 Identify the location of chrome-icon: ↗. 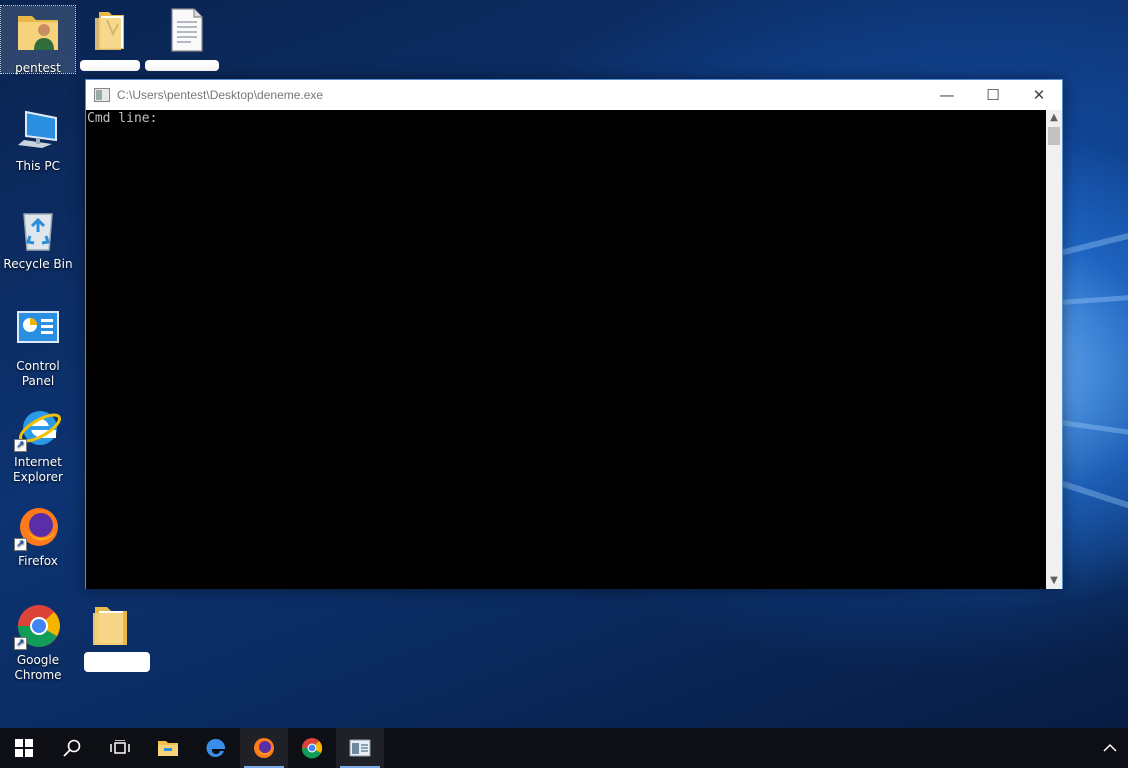
(38, 626).